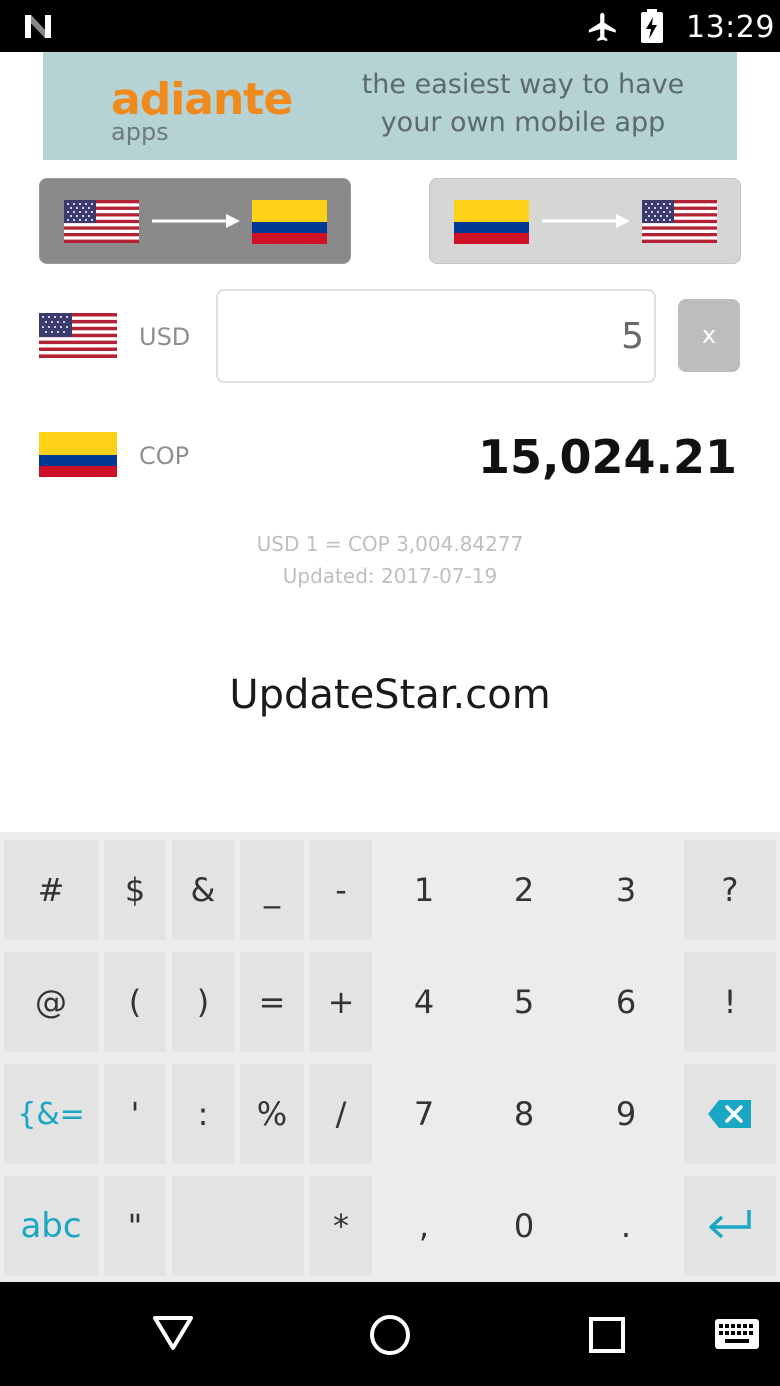  I want to click on ad-tagline-line1: the easiest way to have, so click(523, 84).